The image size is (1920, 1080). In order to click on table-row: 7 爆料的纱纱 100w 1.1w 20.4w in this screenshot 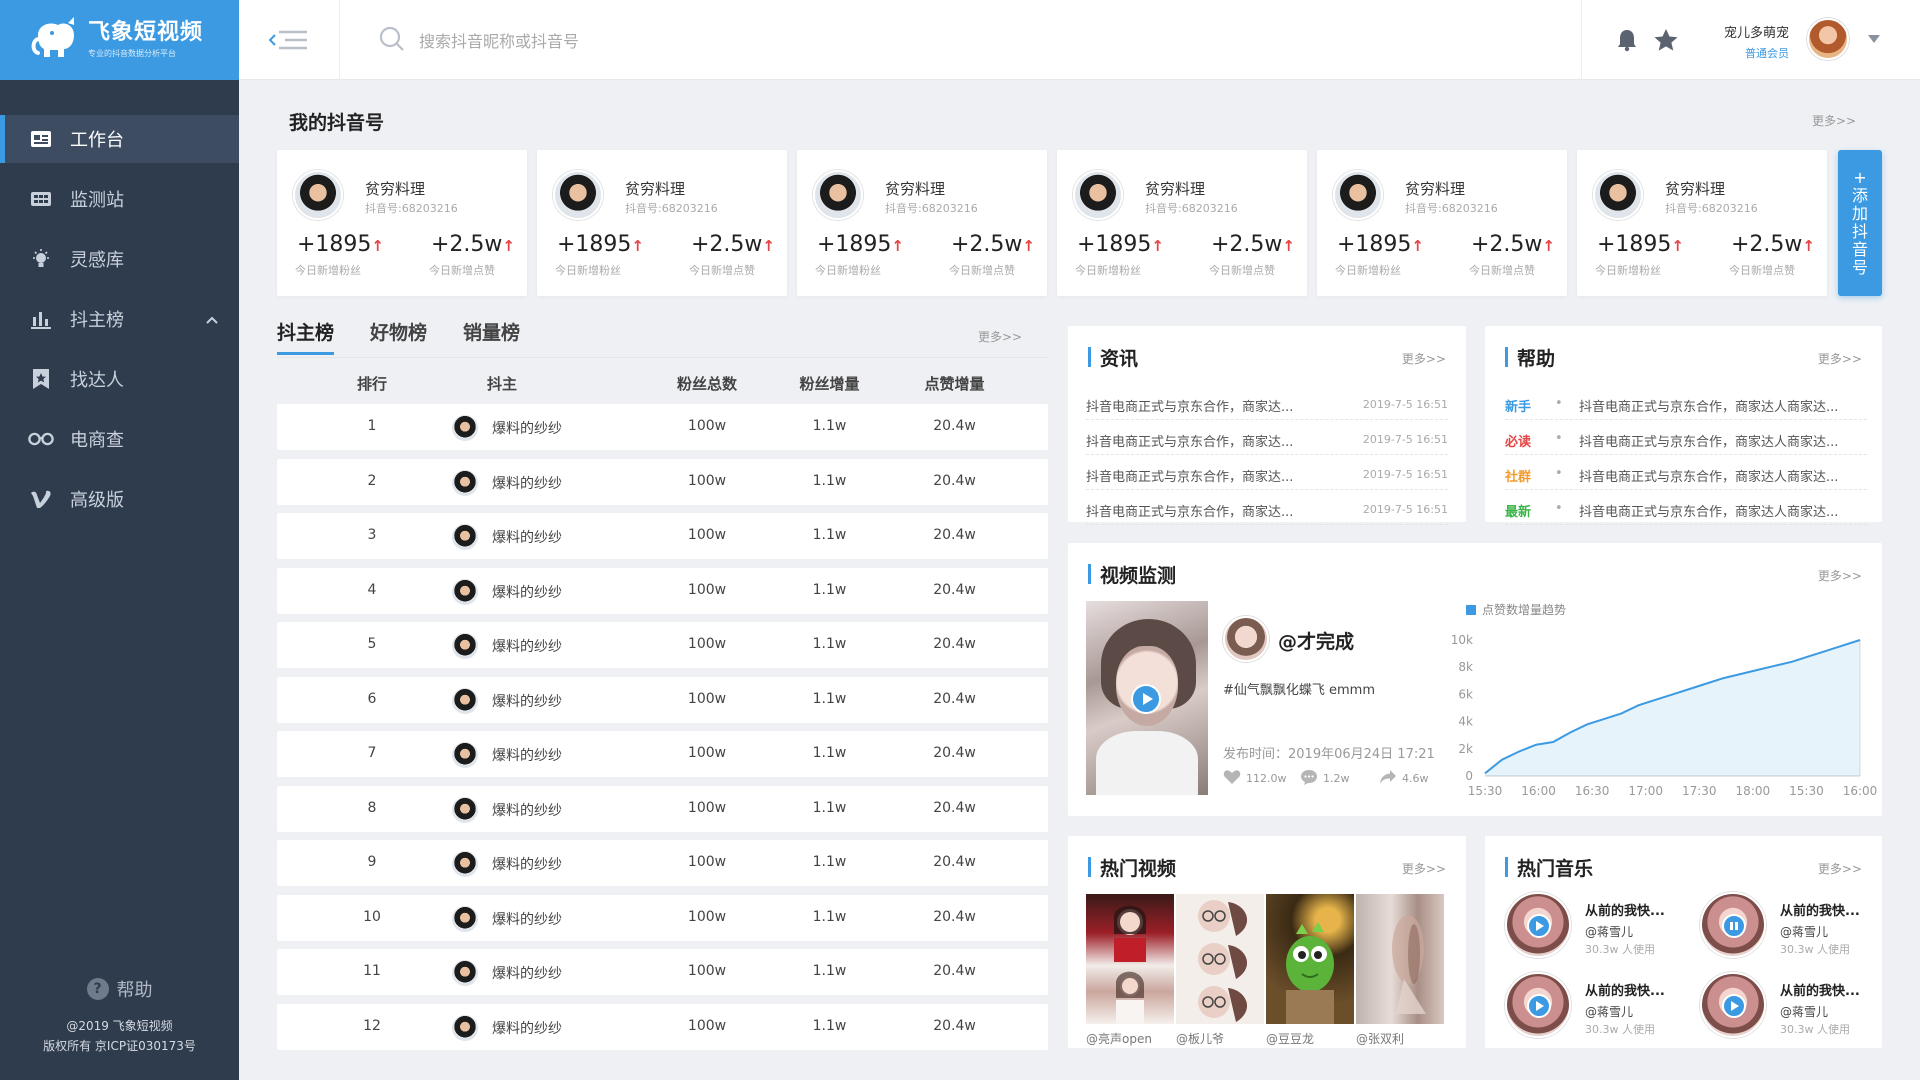, I will do `click(662, 754)`.